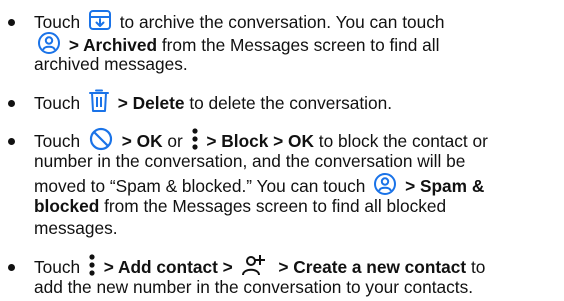 The width and height of the screenshot is (564, 301). Describe the element at coordinates (372, 267) in the screenshot. I see `ui-path-text: > Create a new contact` at that location.